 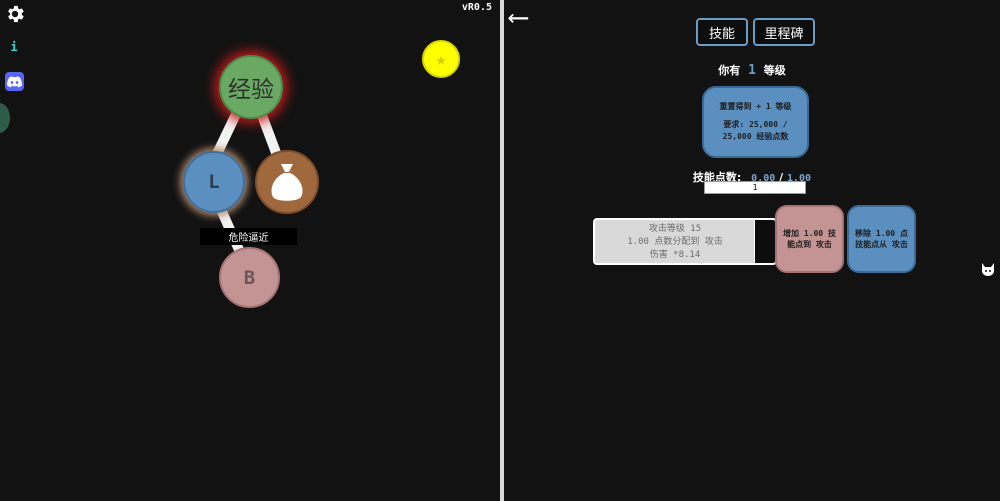 I want to click on level-value: 1, so click(x=752, y=70).